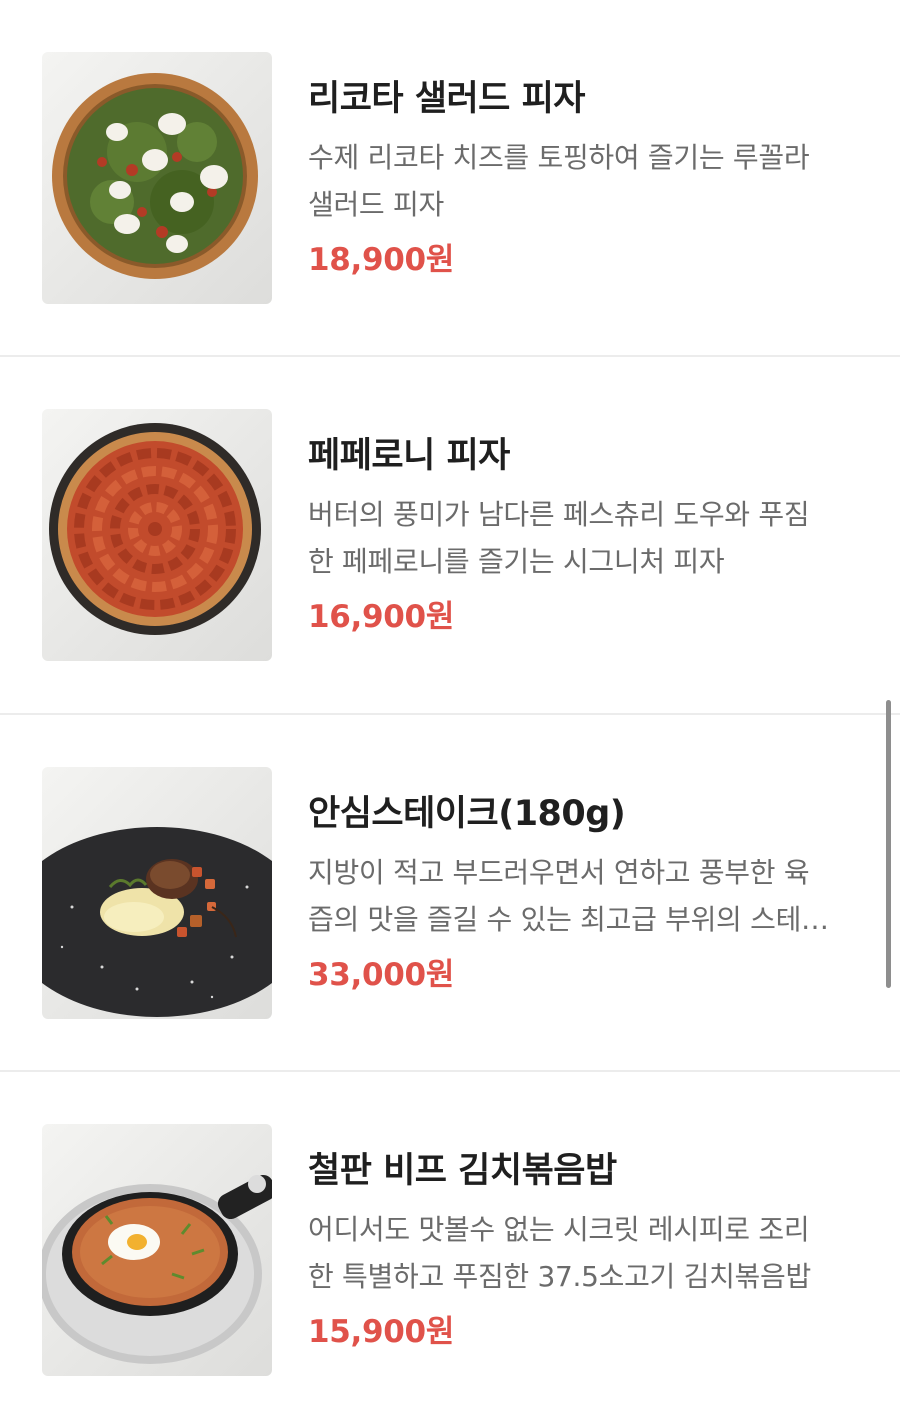 The width and height of the screenshot is (900, 1428). Describe the element at coordinates (446, 99) in the screenshot. I see `menu-item-title: 리코타 샐러드 피자` at that location.